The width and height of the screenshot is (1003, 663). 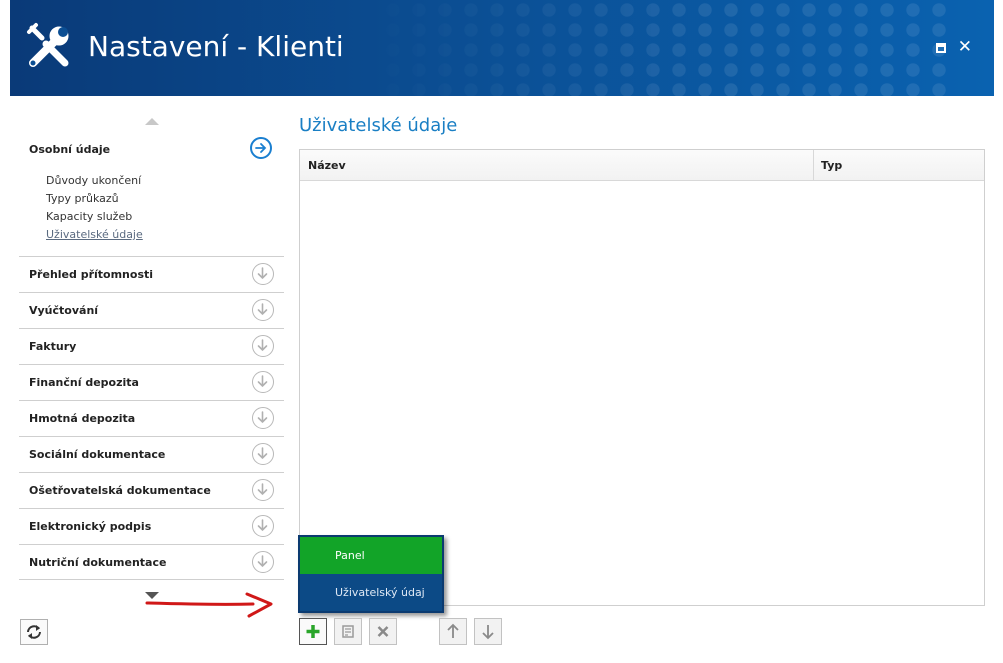 I want to click on sidebar-item-nutricni-dokumentace: Nutriční dokumentace, so click(x=151, y=562).